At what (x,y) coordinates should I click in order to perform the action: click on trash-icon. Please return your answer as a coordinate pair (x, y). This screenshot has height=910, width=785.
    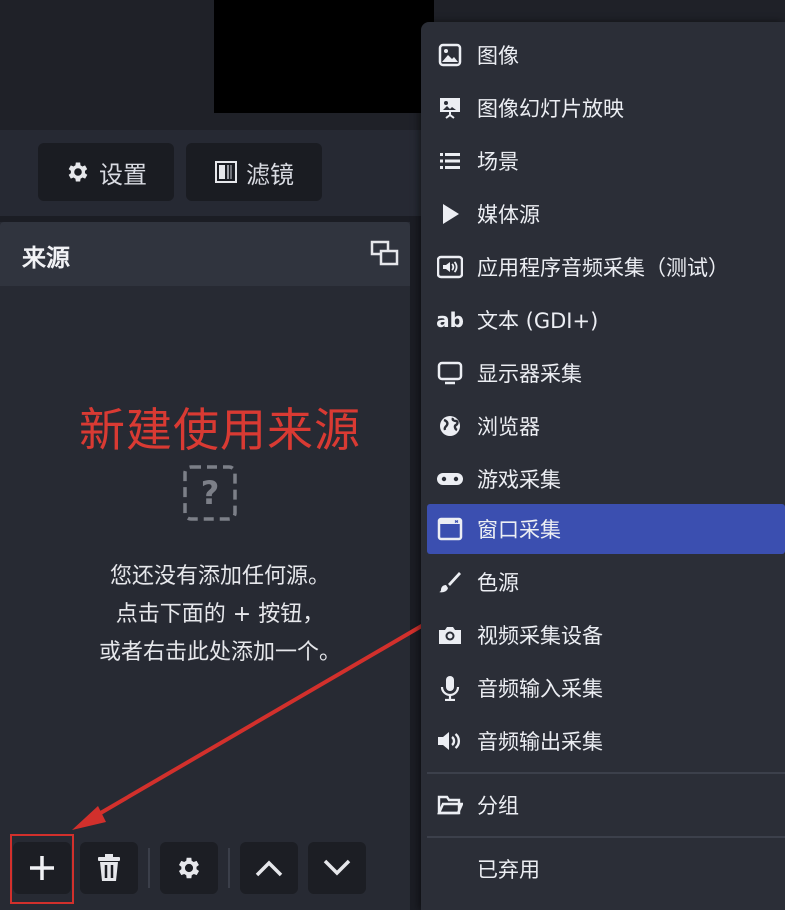
    Looking at the image, I should click on (109, 867).